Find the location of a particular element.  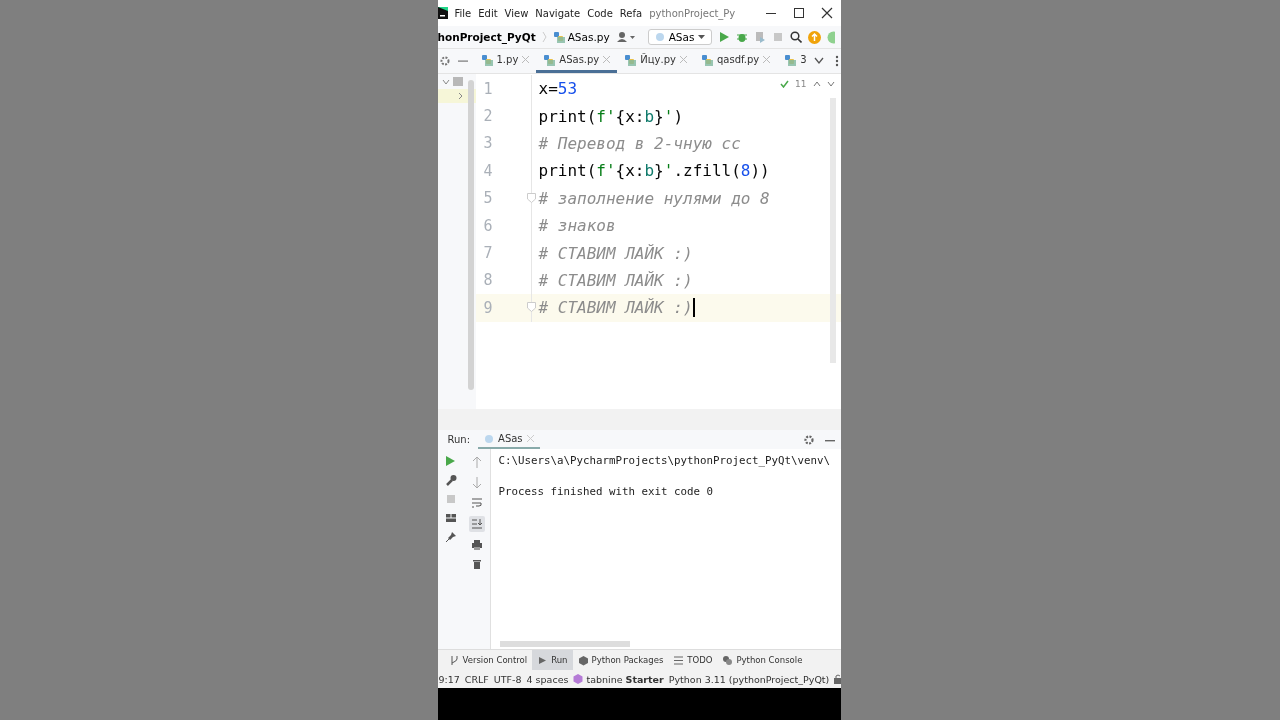

menu-item: Code is located at coordinates (600, 13).